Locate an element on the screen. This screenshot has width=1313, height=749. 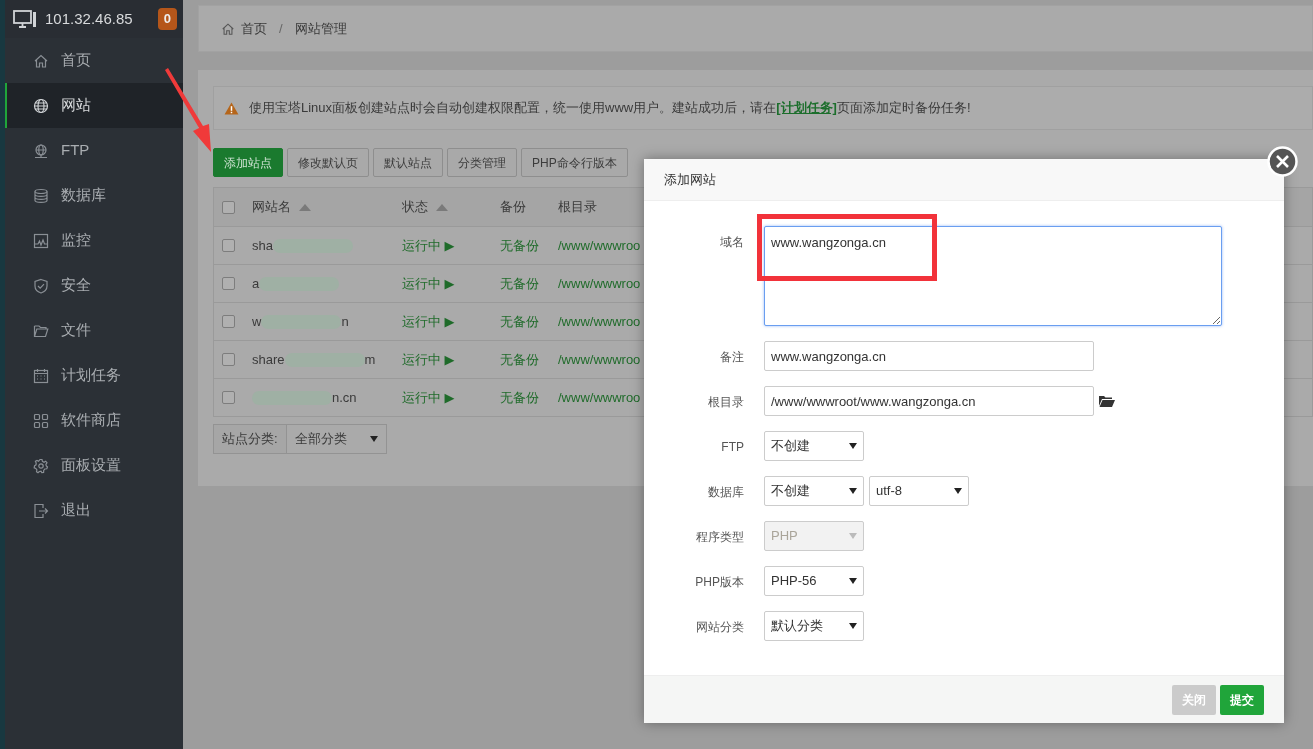
path-field: /www/wwwroot/www.wangzonga.cn is located at coordinates (929, 401).